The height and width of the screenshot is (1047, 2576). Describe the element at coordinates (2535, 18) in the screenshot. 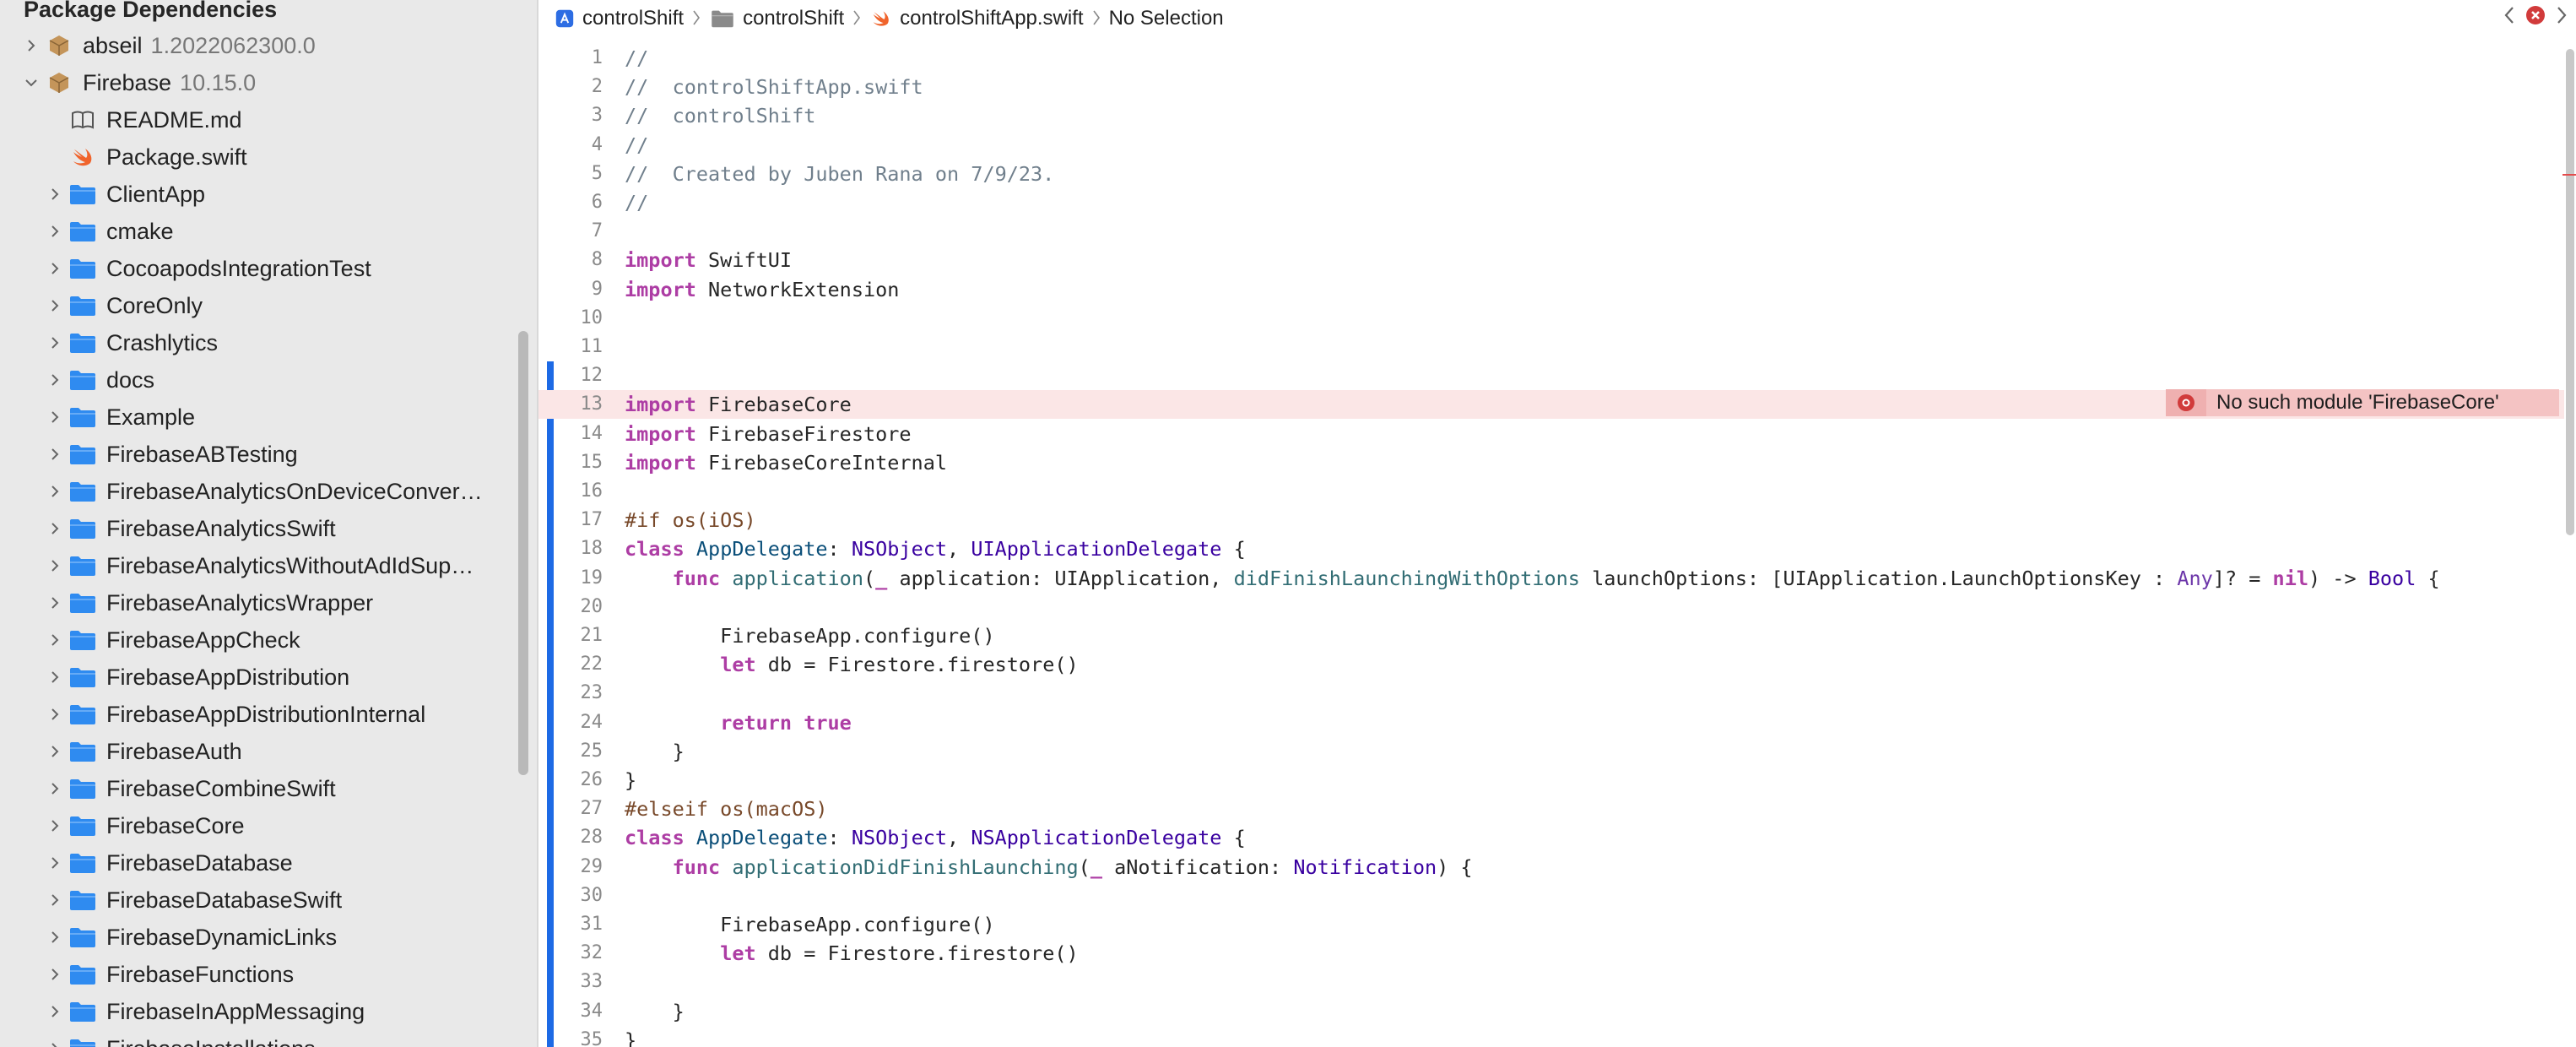

I see `error-indicator-icon` at that location.